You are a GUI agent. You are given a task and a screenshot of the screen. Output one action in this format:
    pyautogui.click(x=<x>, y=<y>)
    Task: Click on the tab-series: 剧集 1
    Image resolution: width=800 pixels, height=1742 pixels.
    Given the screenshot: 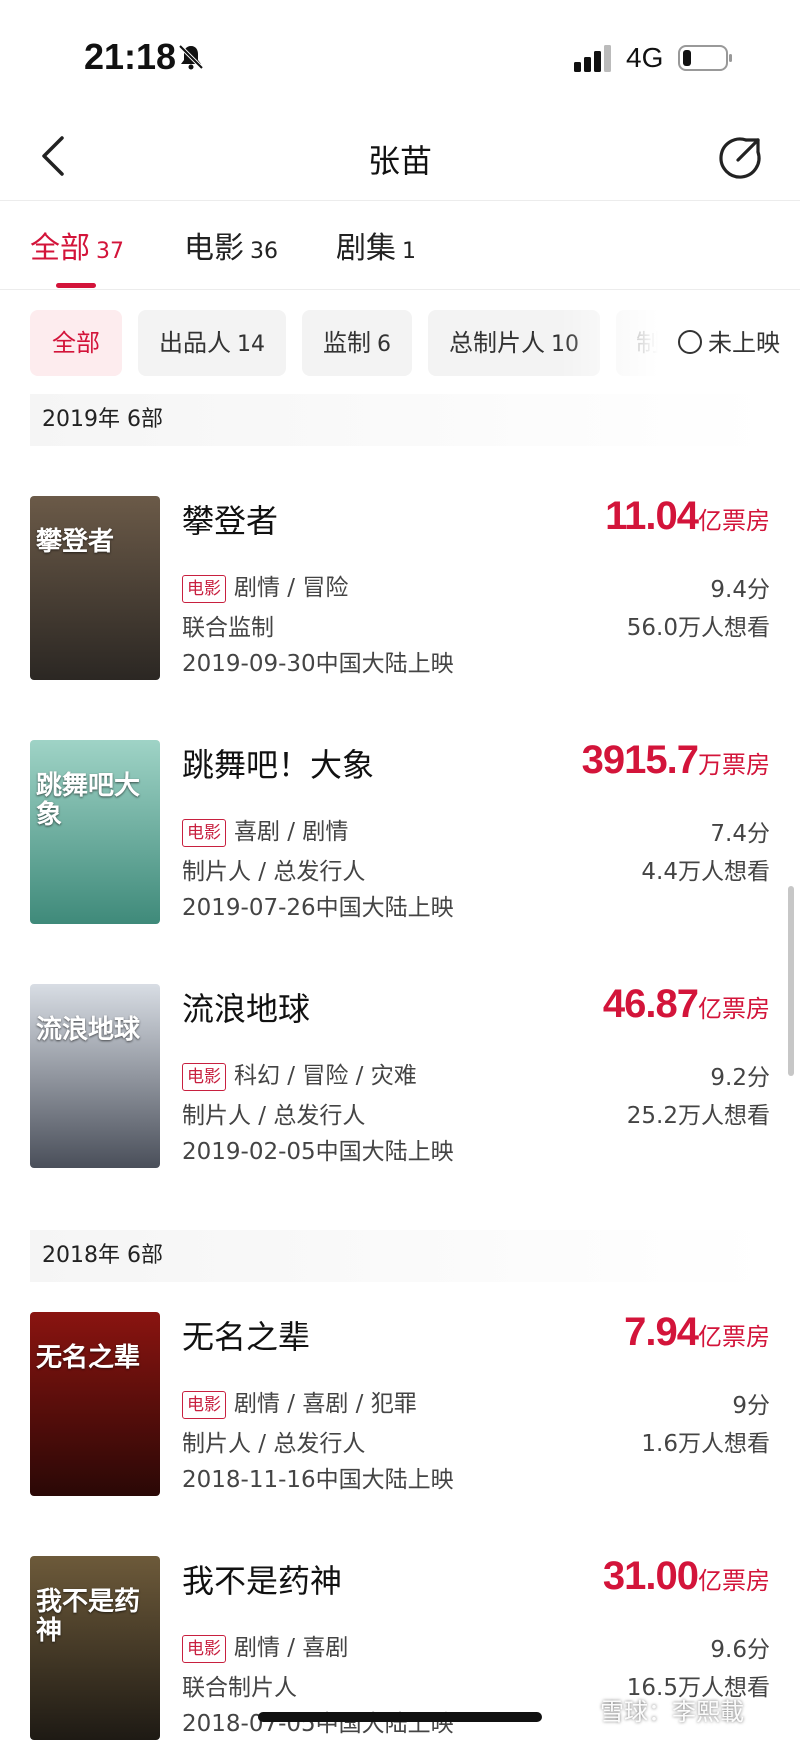 What is the action you would take?
    pyautogui.click(x=376, y=245)
    